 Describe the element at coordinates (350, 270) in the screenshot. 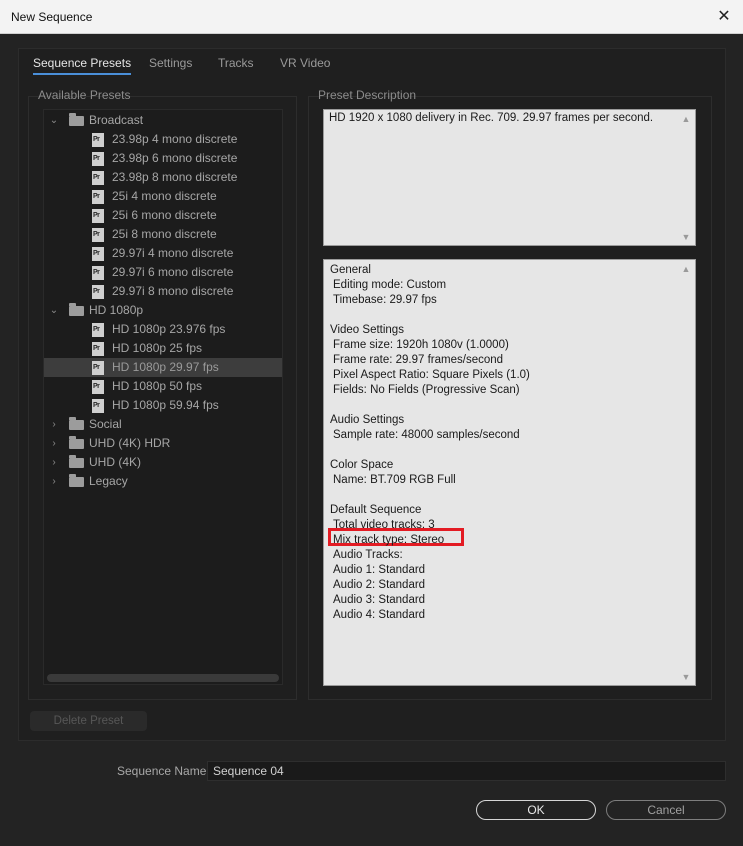

I see `info-line: General` at that location.